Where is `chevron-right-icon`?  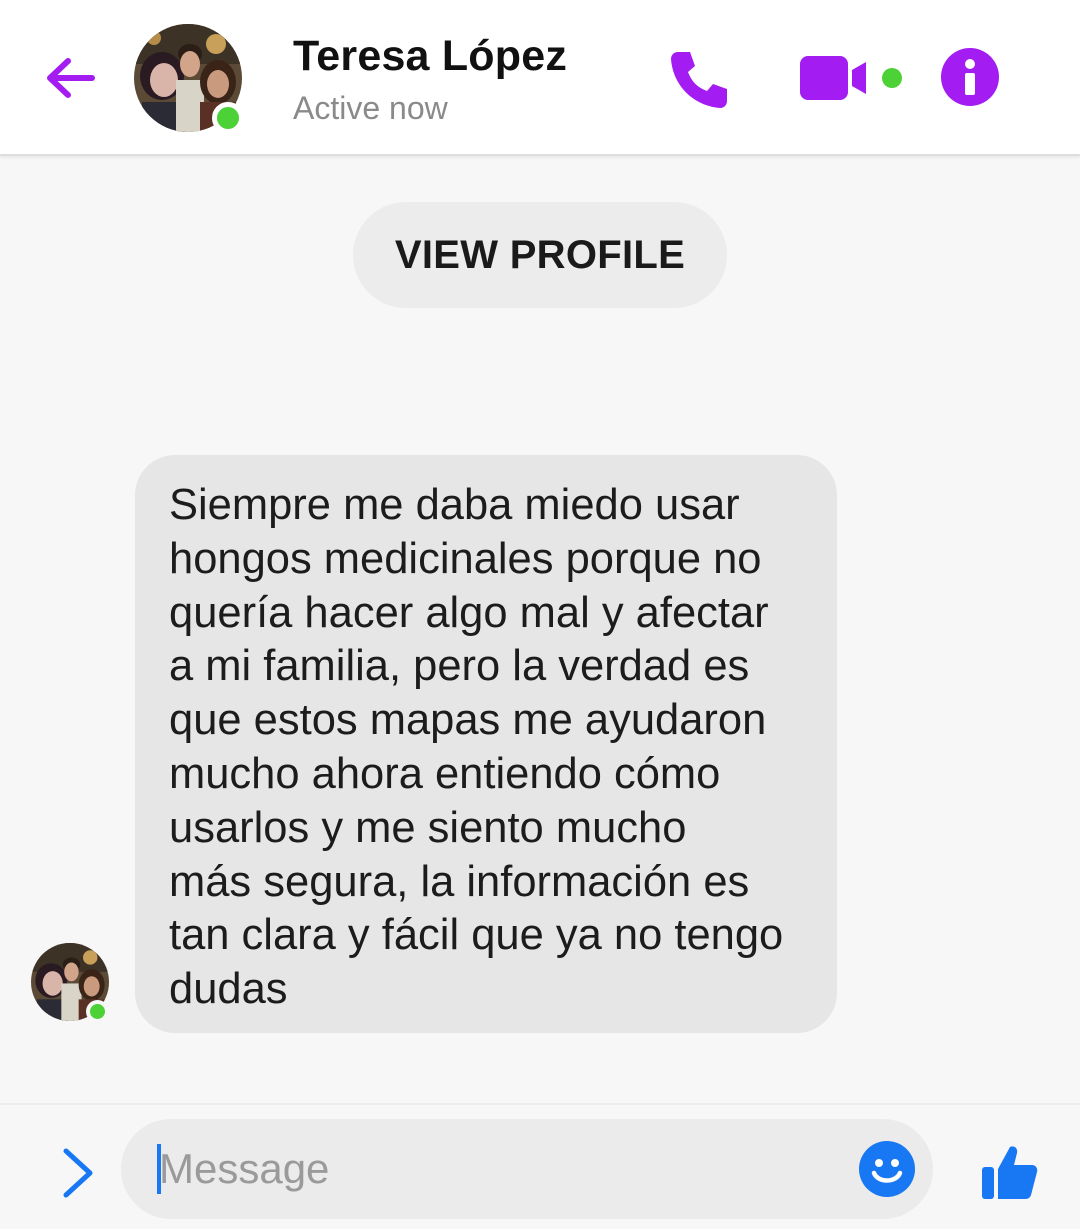 chevron-right-icon is located at coordinates (78, 1173).